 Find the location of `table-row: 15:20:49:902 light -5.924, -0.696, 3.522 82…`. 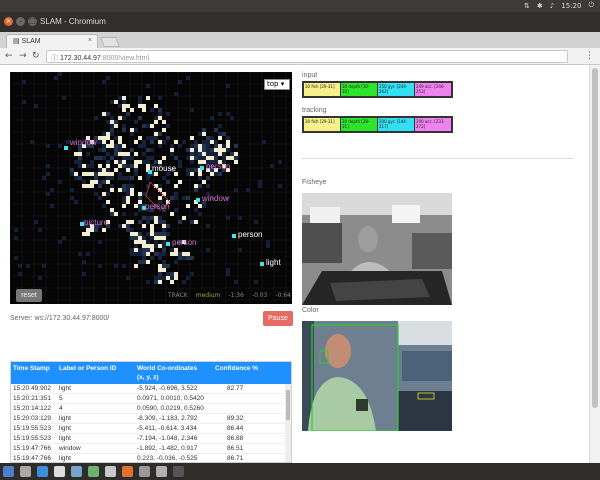

table-row: 15:20:49:902 light -5.924, -0.696, 3.522 82… is located at coordinates (151, 389).